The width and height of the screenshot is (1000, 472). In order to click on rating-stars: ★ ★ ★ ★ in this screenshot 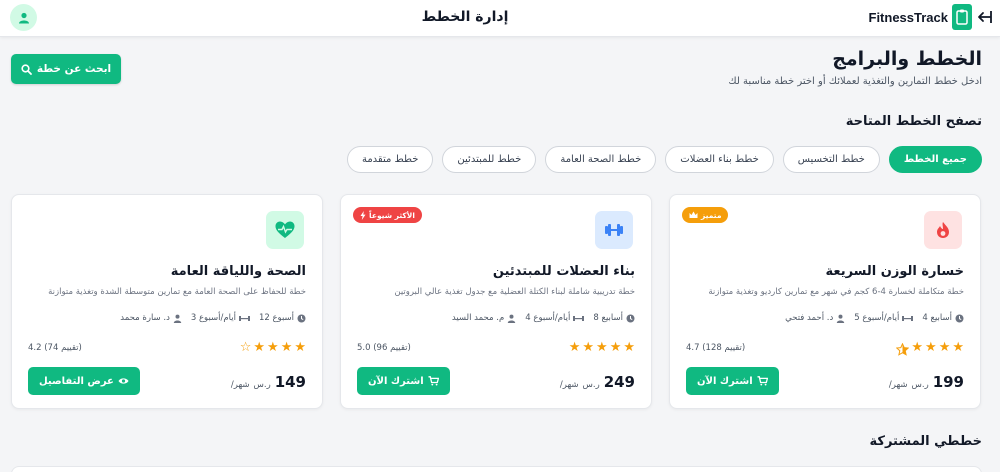, I will do `click(929, 348)`.